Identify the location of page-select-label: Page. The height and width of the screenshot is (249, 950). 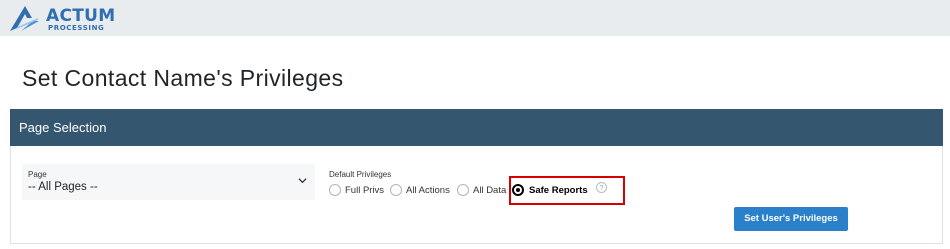
(37, 174).